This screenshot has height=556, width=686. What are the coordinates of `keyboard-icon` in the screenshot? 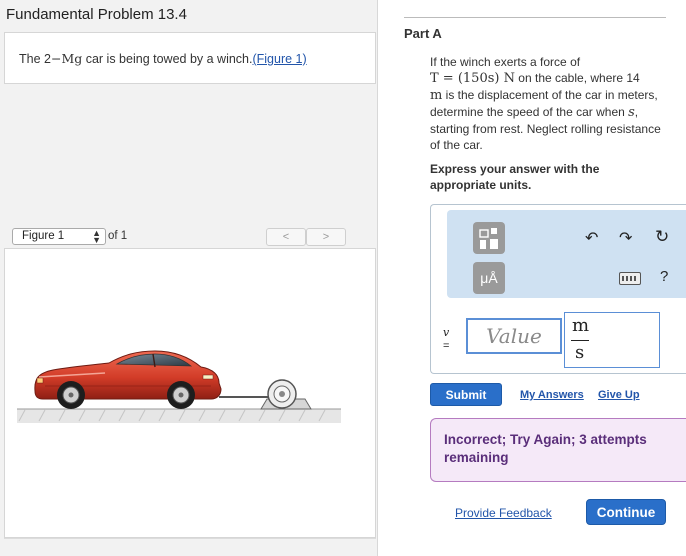 It's located at (630, 278).